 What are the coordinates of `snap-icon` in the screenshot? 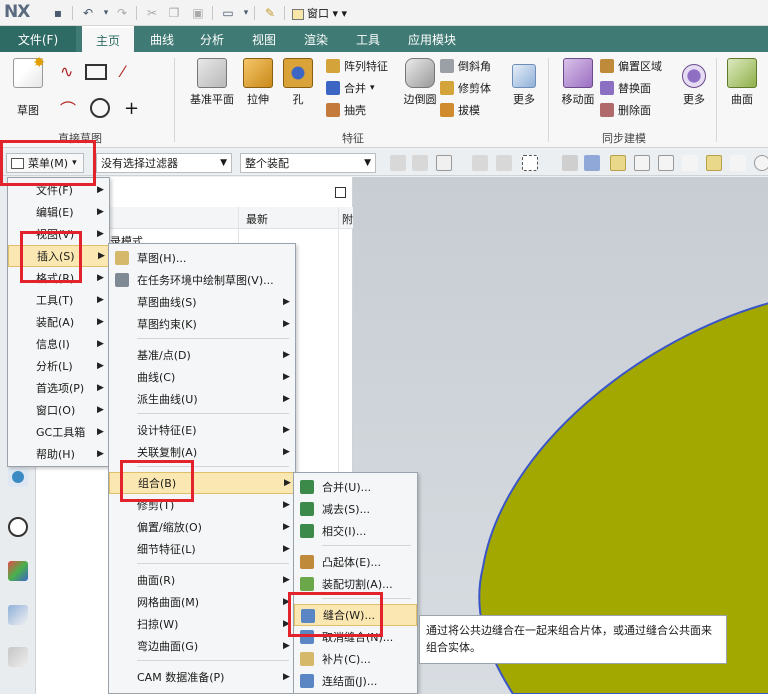 It's located at (444, 163).